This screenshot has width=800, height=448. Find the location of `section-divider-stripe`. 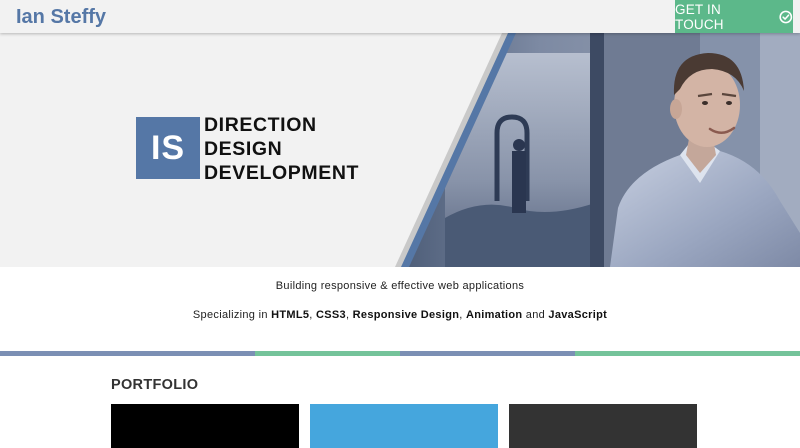

section-divider-stripe is located at coordinates (400, 353).